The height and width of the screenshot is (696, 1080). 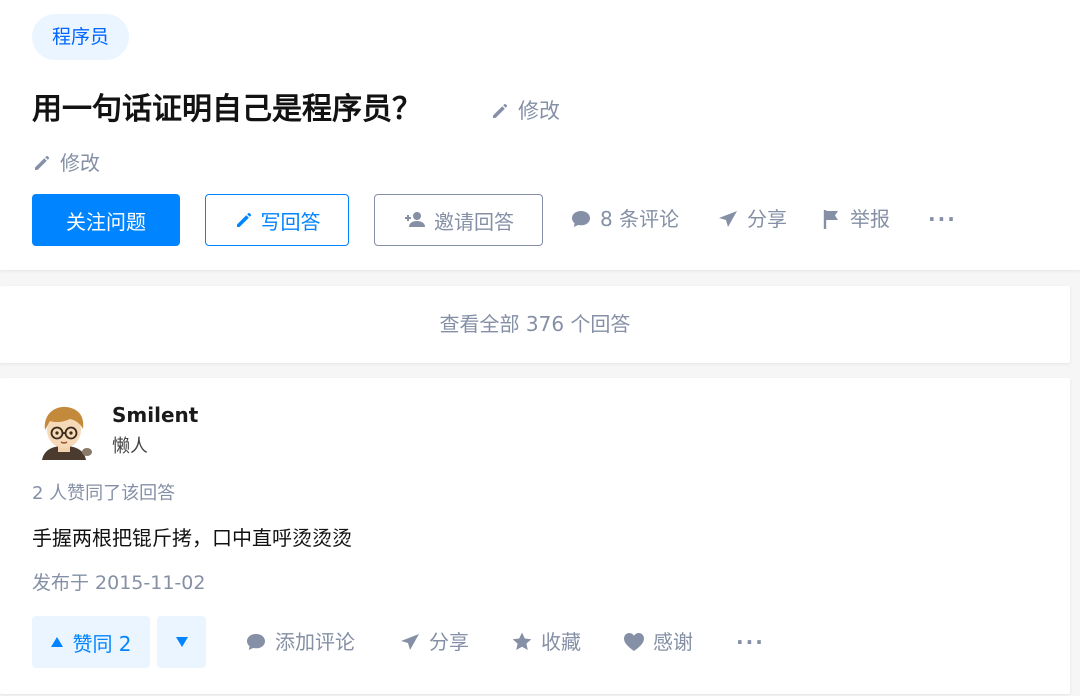 I want to click on follow-question-button: 关注问题, so click(x=106, y=220).